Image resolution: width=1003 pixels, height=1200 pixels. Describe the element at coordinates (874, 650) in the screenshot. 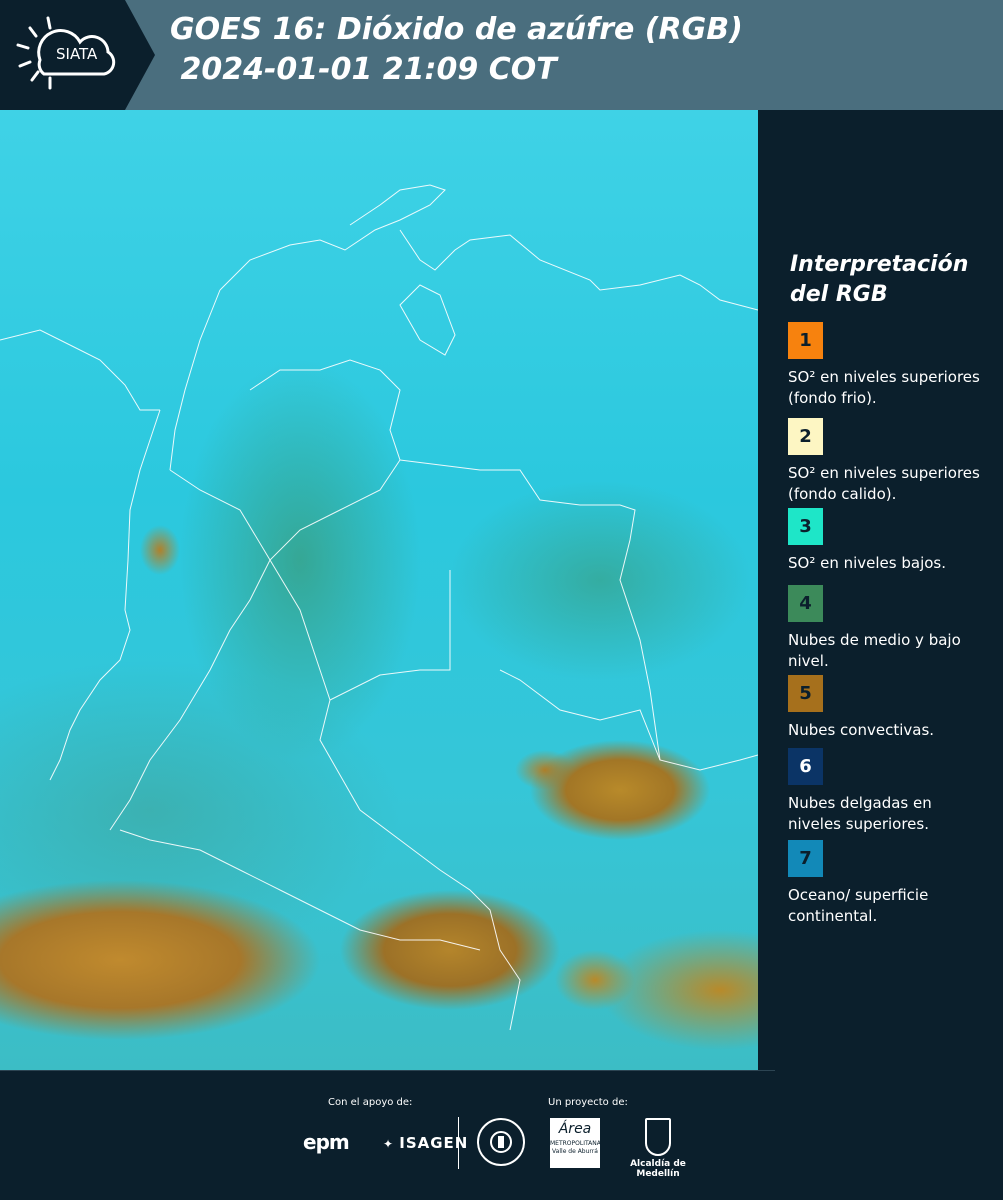

I see `legend-text: Nubes de medio y bajo nivel.` at that location.